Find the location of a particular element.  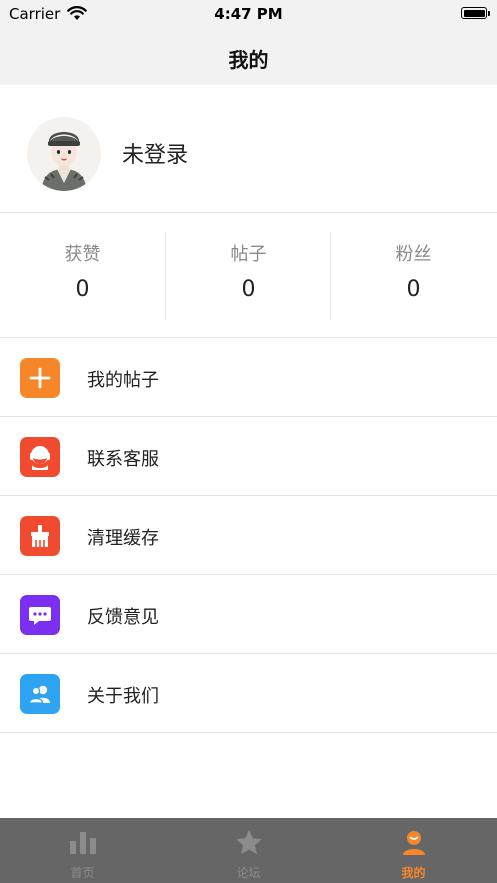

tab-home: 首页 is located at coordinates (82, 850).